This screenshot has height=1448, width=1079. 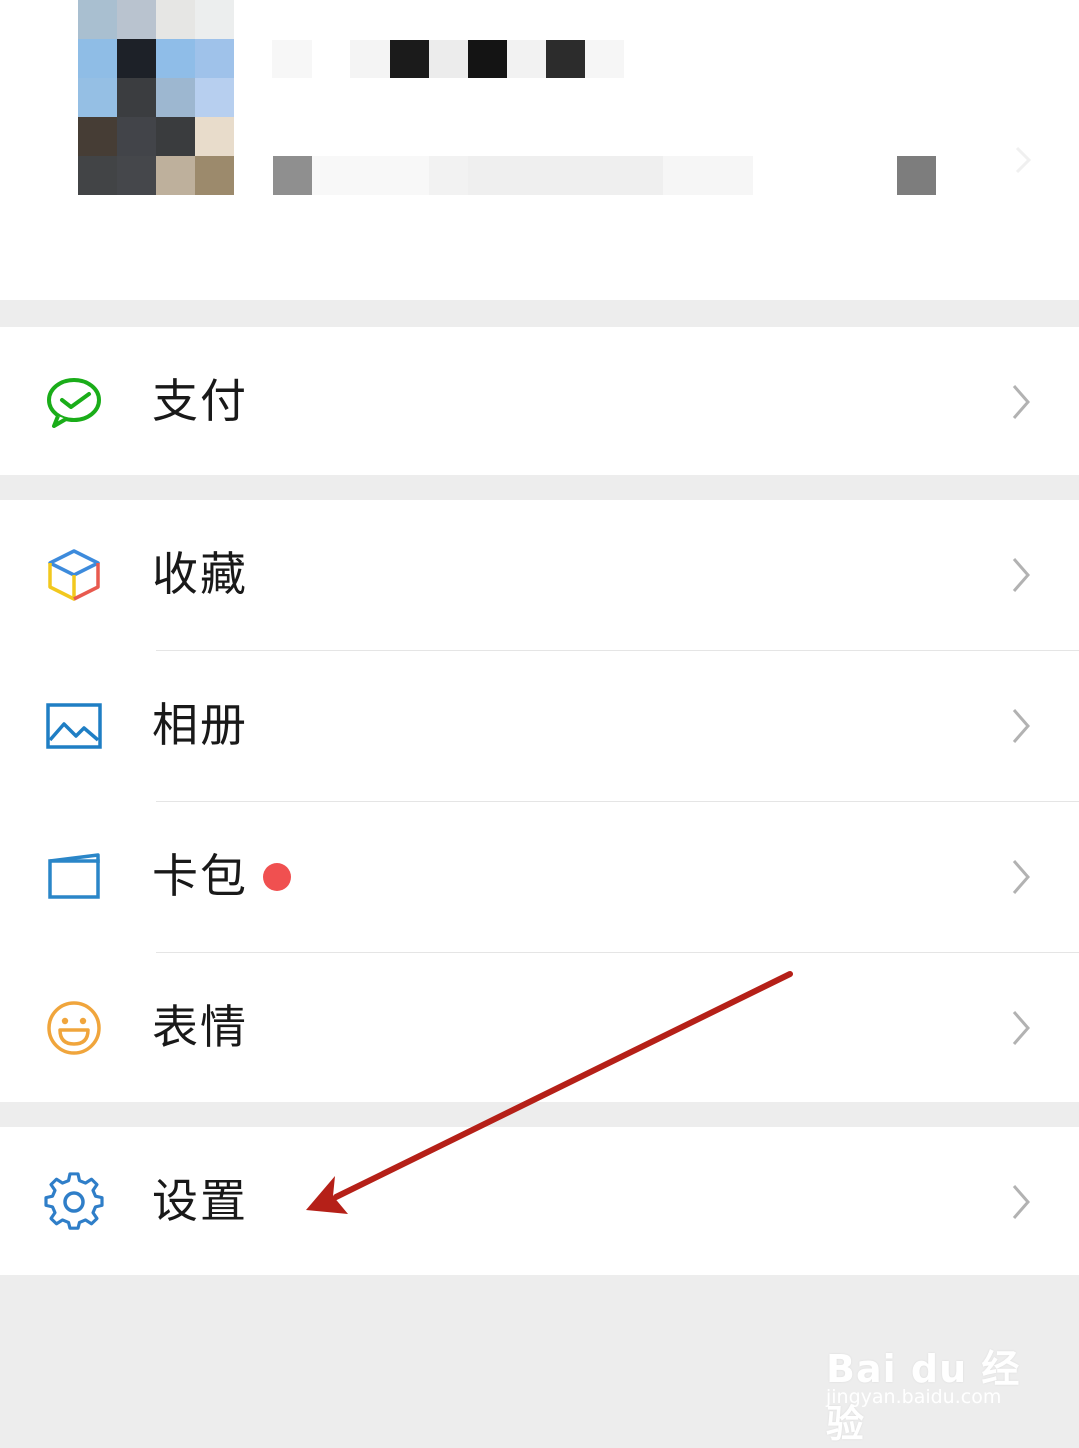 I want to click on menu-item-label: 收藏, so click(x=200, y=574).